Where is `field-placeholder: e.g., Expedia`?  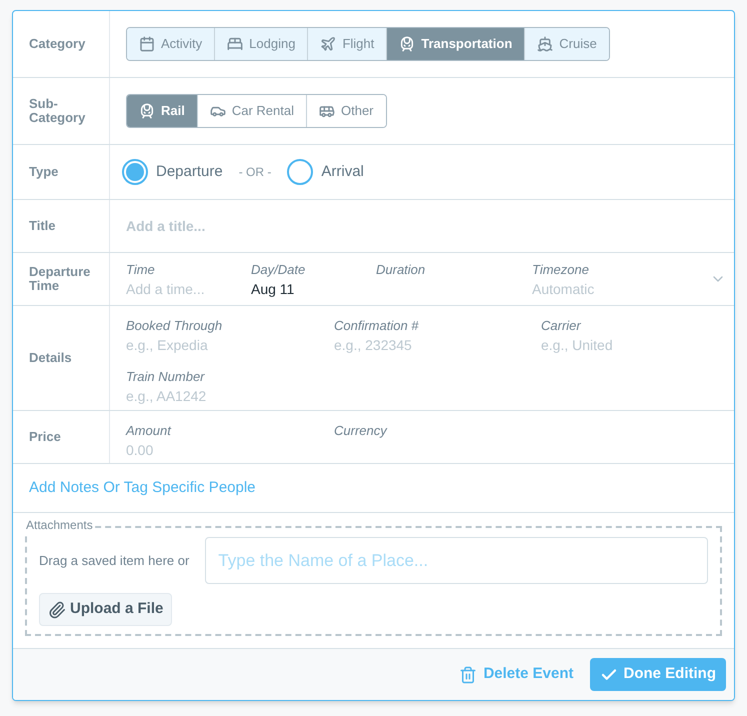
field-placeholder: e.g., Expedia is located at coordinates (230, 345).